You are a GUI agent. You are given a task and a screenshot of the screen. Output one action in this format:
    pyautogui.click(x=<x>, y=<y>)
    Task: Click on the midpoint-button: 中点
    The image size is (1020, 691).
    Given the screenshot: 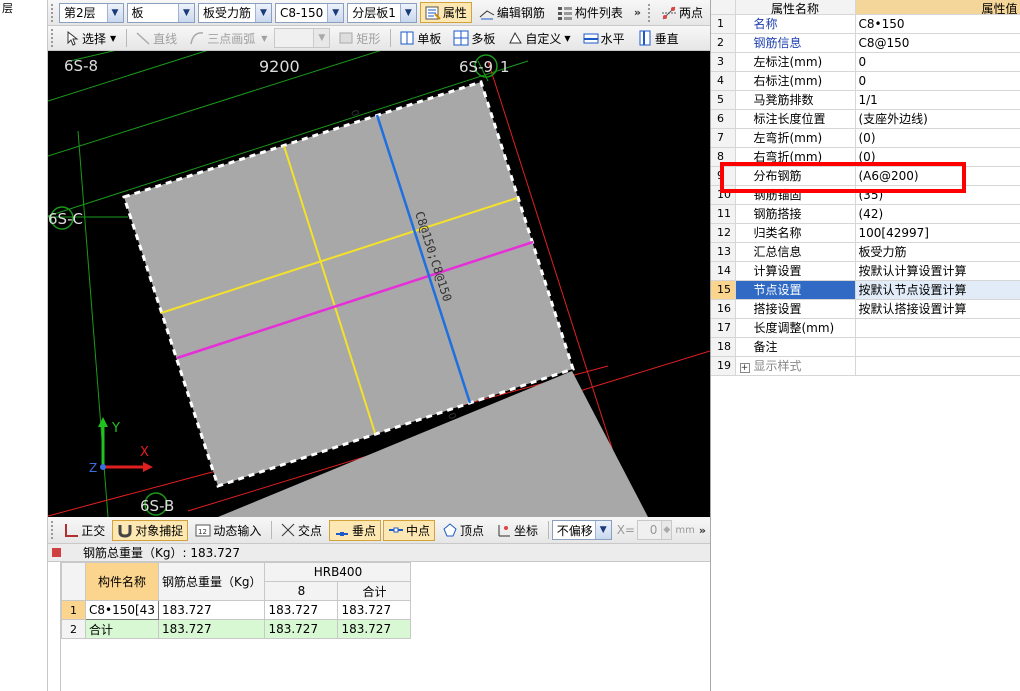 What is the action you would take?
    pyautogui.click(x=409, y=530)
    